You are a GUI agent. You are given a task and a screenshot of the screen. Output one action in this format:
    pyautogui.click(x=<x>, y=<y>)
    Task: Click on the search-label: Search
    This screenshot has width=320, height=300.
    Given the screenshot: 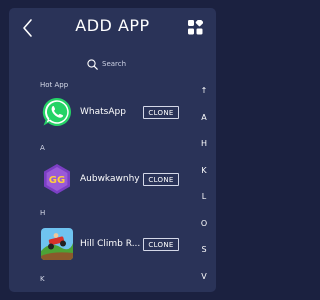 What is the action you would take?
    pyautogui.click(x=114, y=64)
    